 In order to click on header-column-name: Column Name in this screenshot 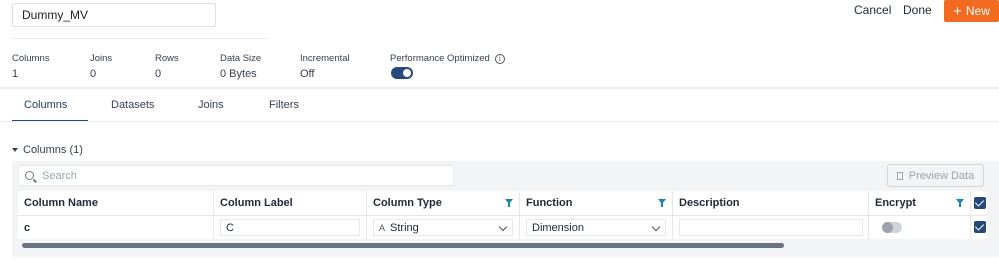, I will do `click(116, 203)`.